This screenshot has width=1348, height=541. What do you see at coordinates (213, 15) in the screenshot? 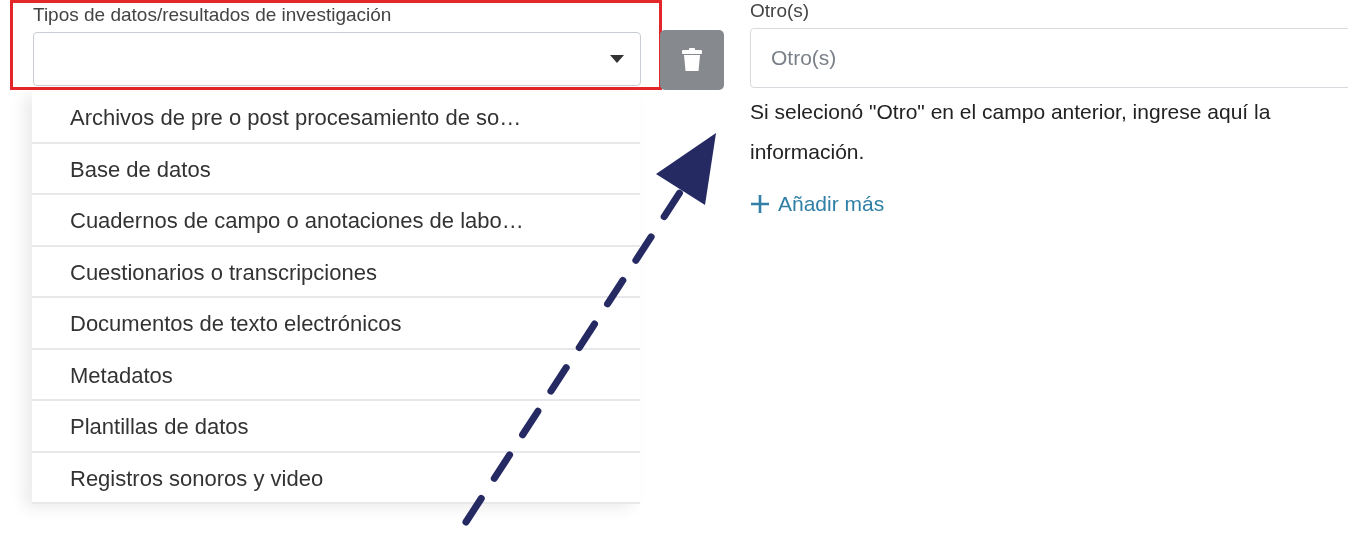
I see `field-label: Tipos de datos/resultados de investigación` at bounding box center [213, 15].